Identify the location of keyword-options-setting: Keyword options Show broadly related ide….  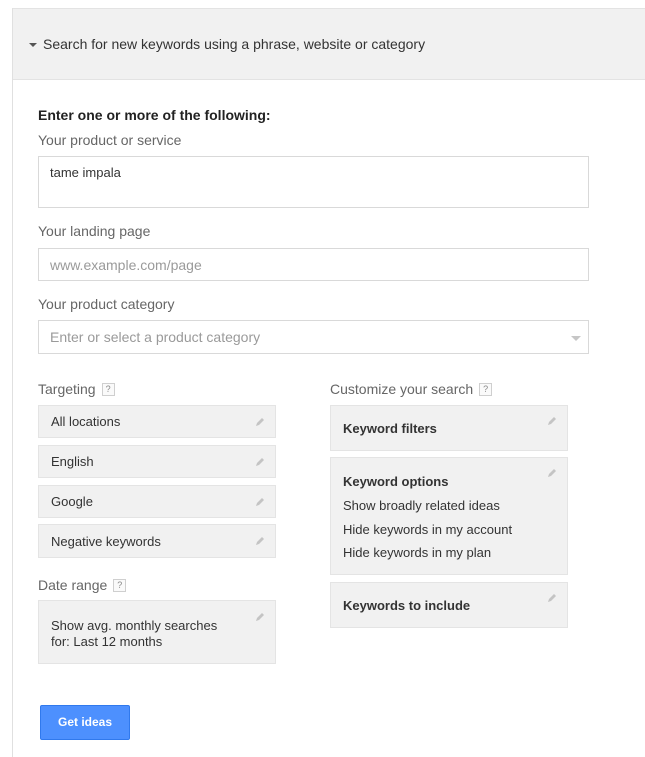
(449, 516).